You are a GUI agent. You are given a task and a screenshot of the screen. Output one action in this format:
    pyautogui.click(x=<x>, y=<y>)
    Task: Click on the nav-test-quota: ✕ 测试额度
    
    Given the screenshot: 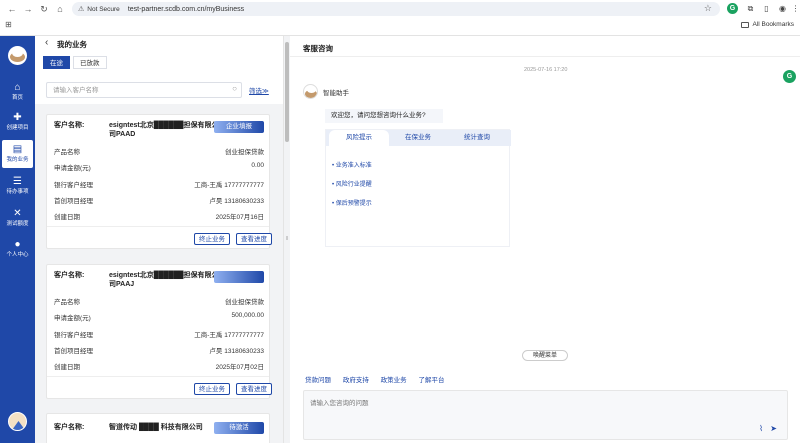 What is the action you would take?
    pyautogui.click(x=17, y=218)
    